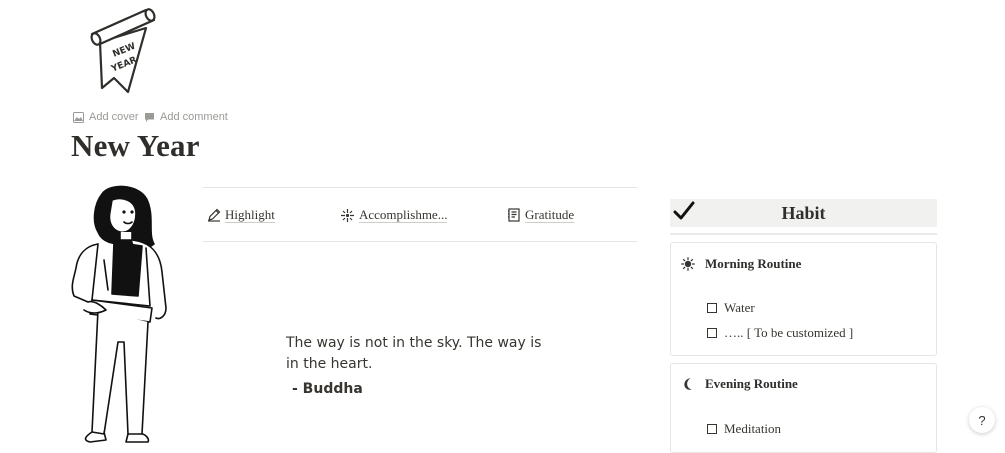  Describe the element at coordinates (114, 117) in the screenshot. I see `add-cover-label: Add cover` at that location.